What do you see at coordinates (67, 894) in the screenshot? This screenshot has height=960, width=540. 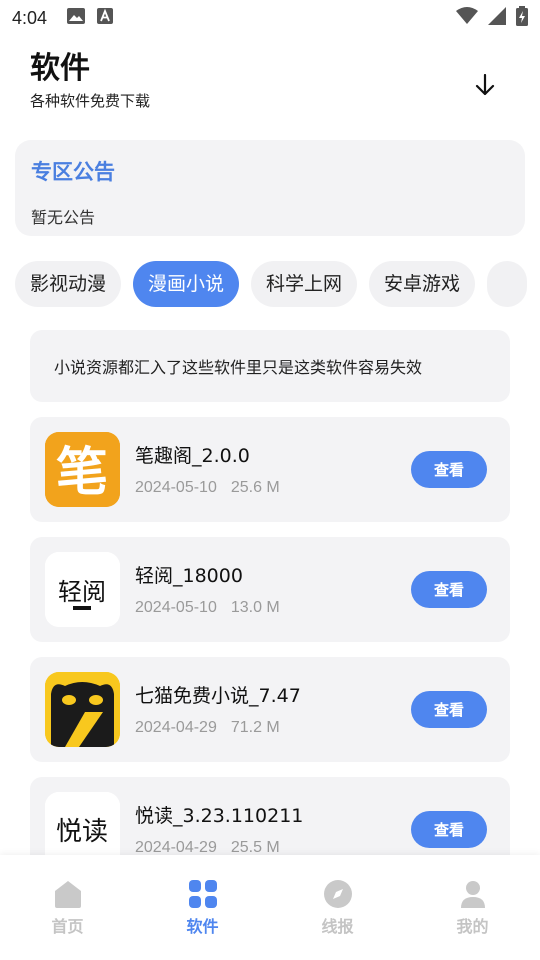 I see `home-icon` at bounding box center [67, 894].